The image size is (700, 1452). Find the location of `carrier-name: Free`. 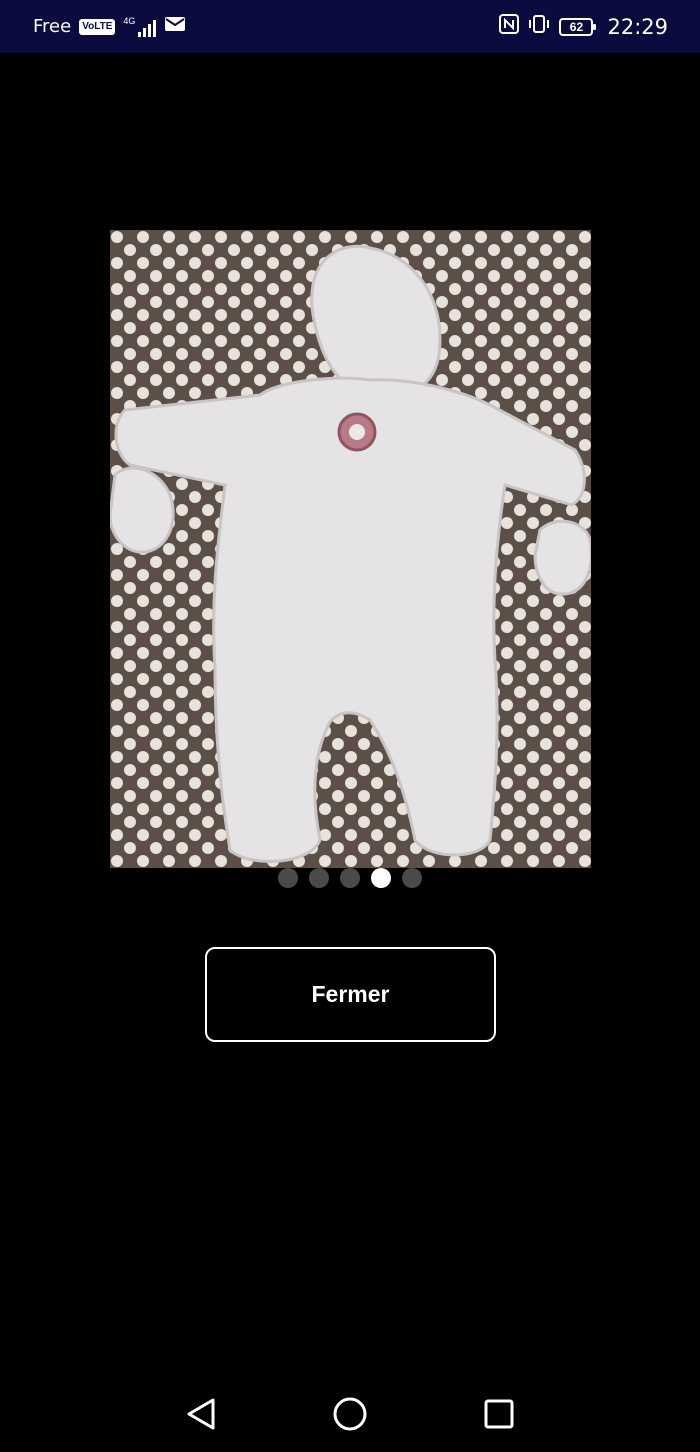

carrier-name: Free is located at coordinates (52, 26).